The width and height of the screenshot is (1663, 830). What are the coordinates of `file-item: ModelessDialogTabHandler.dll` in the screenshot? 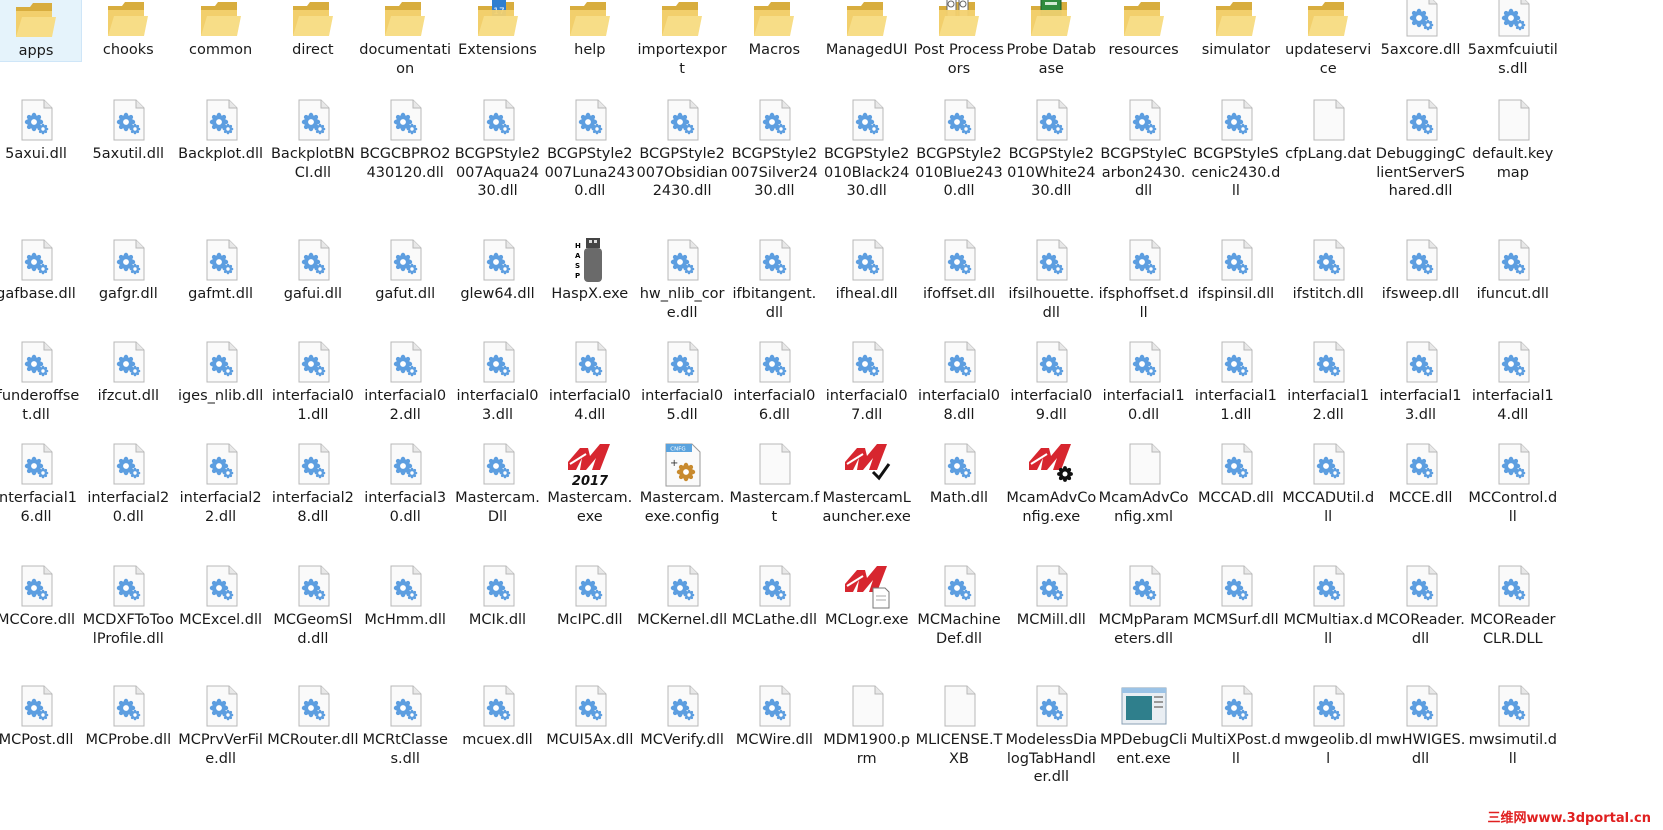 It's located at (1051, 734).